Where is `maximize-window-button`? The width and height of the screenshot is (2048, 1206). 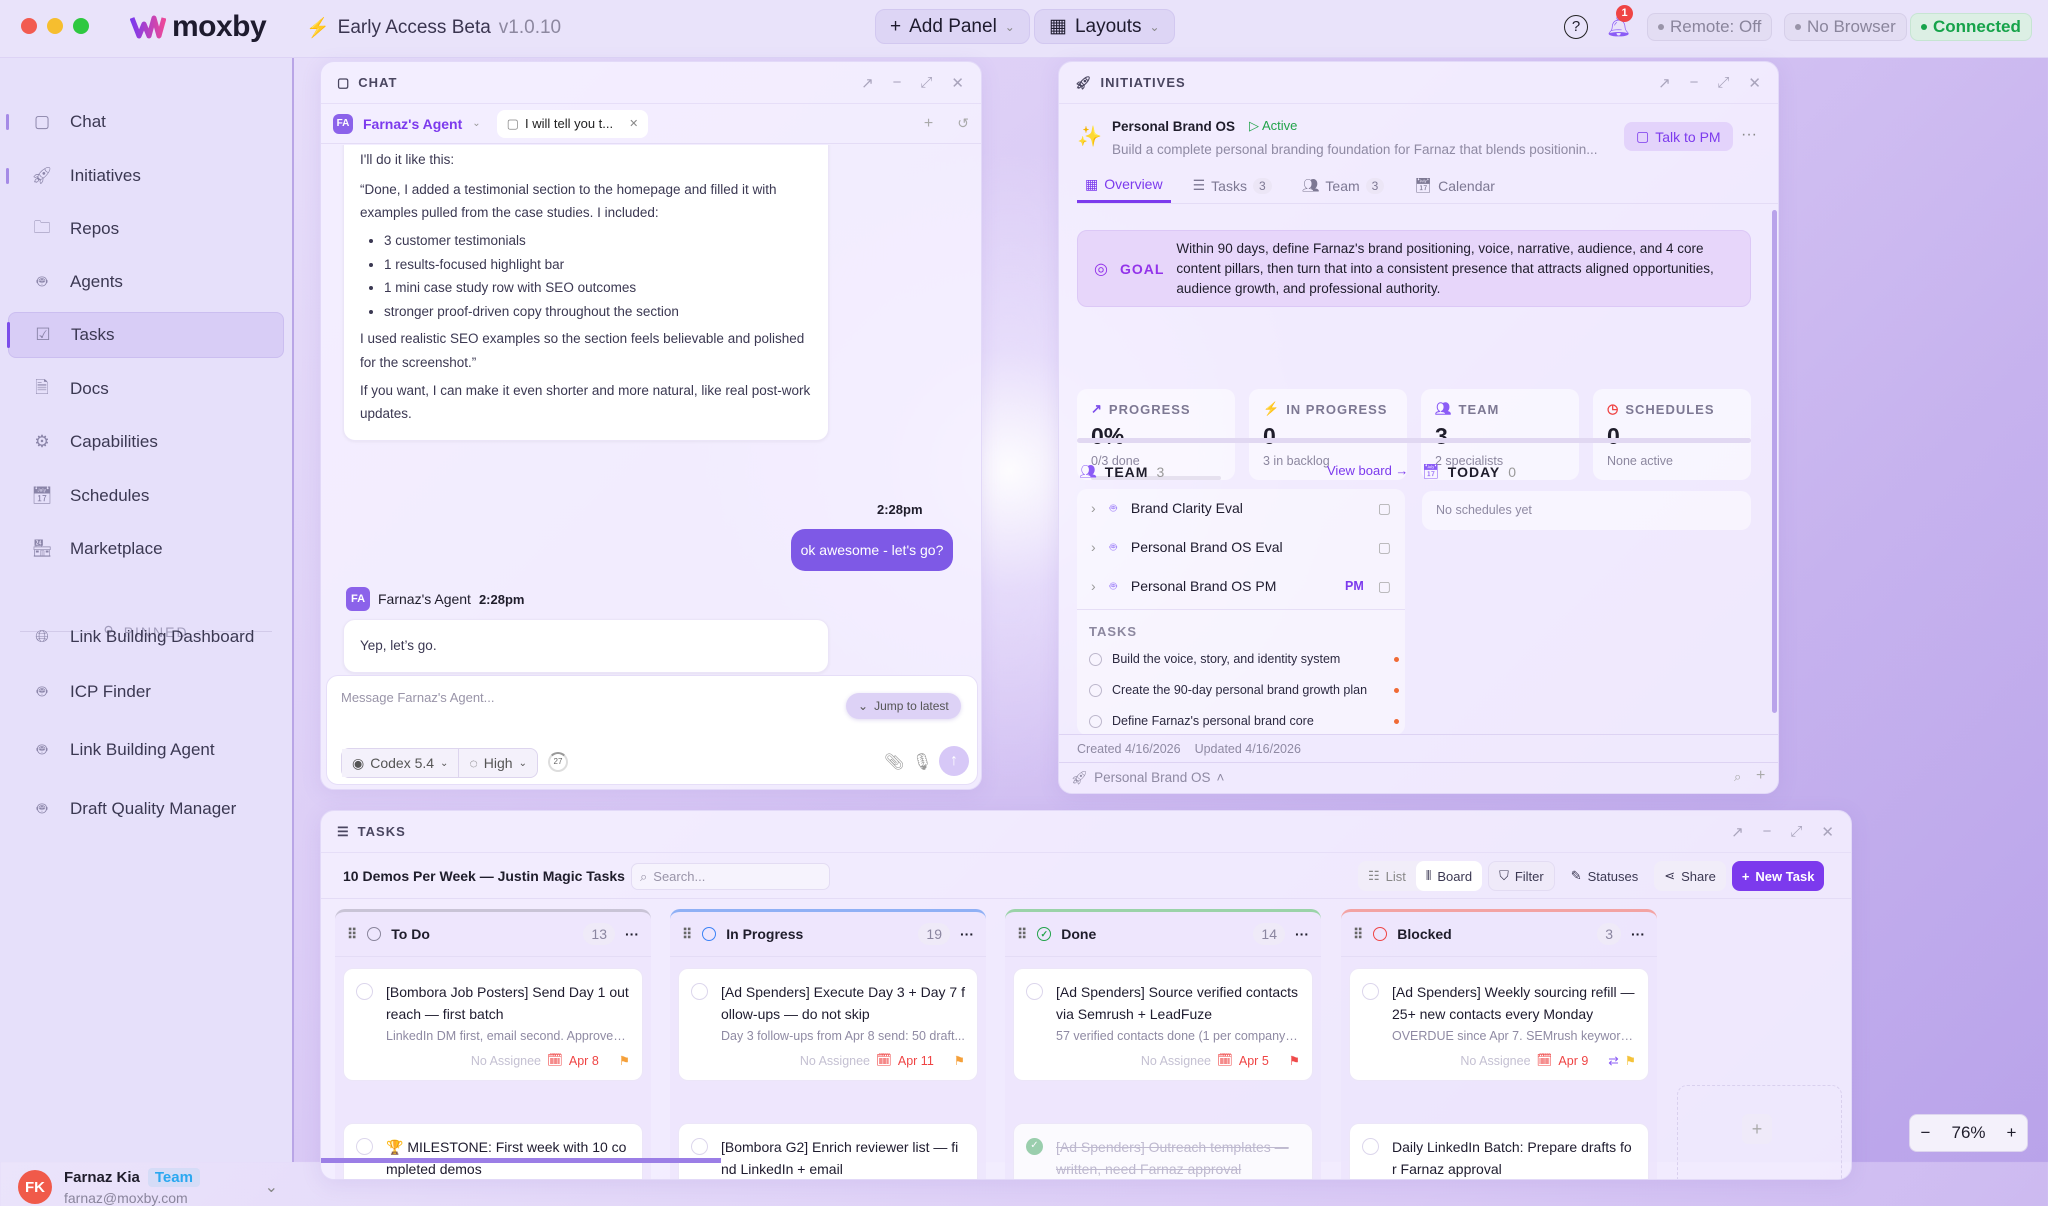
maximize-window-button is located at coordinates (81, 26).